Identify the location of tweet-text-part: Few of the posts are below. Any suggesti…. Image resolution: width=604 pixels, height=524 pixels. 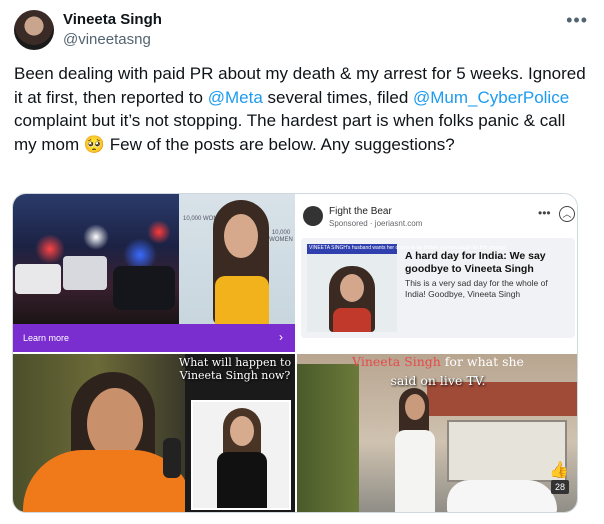
(280, 144).